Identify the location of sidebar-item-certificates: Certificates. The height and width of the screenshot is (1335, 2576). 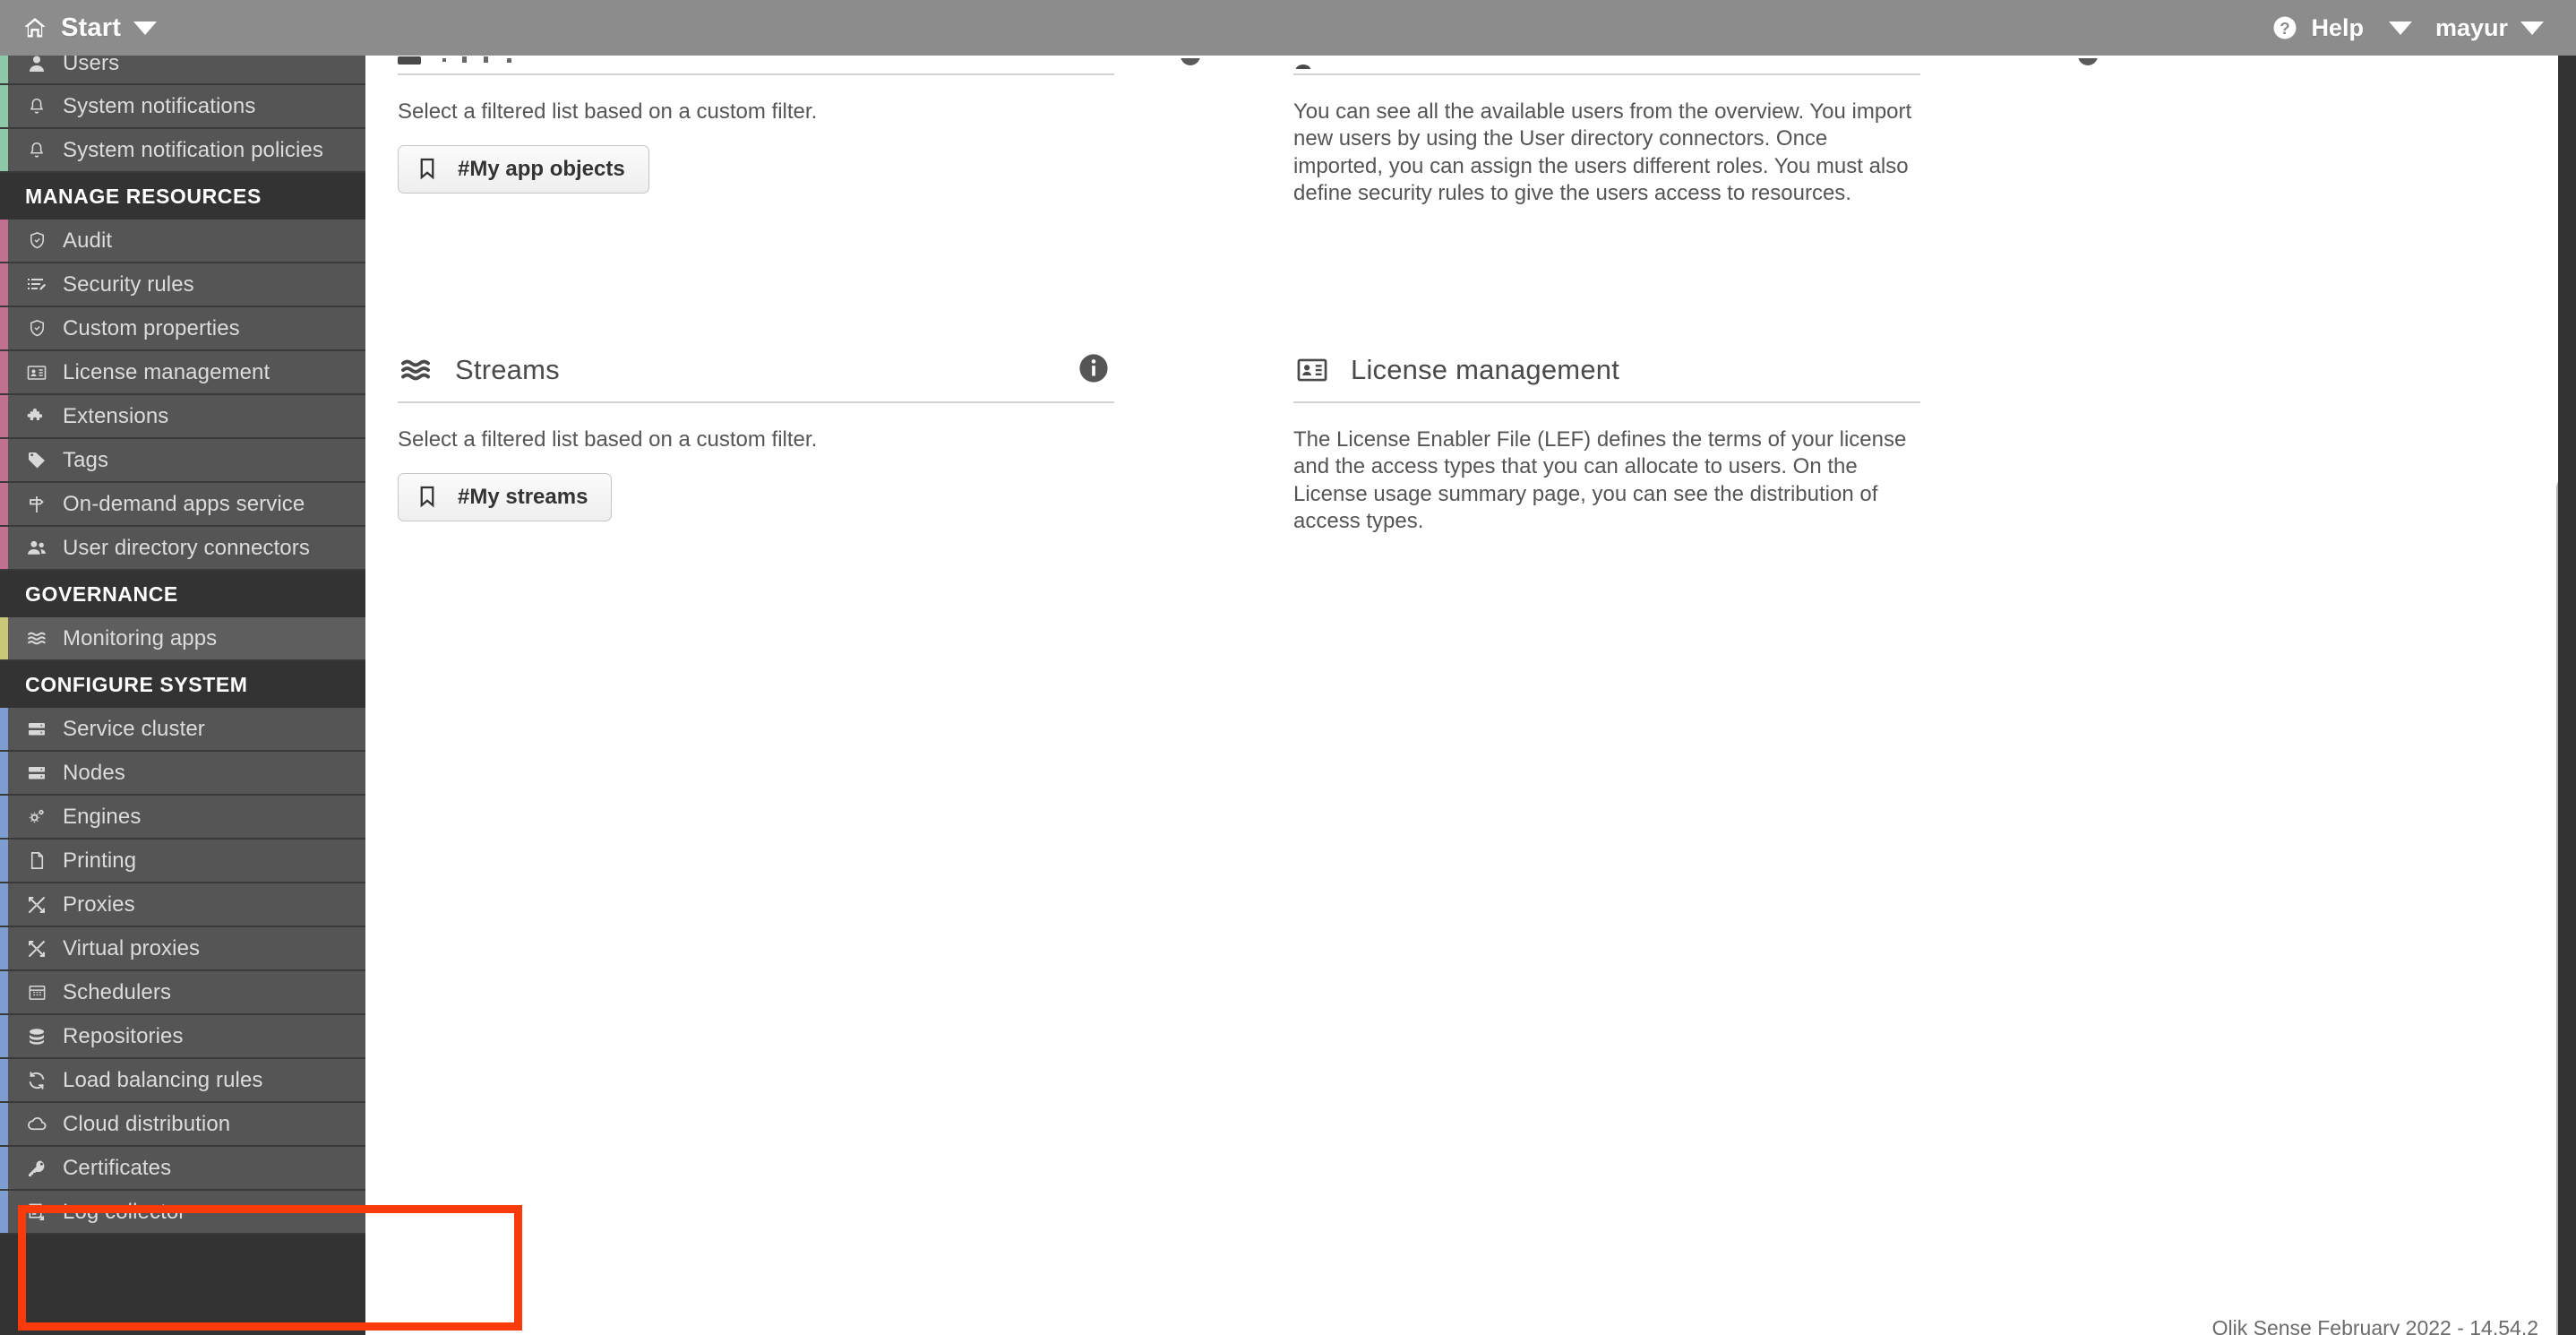
(182, 1169).